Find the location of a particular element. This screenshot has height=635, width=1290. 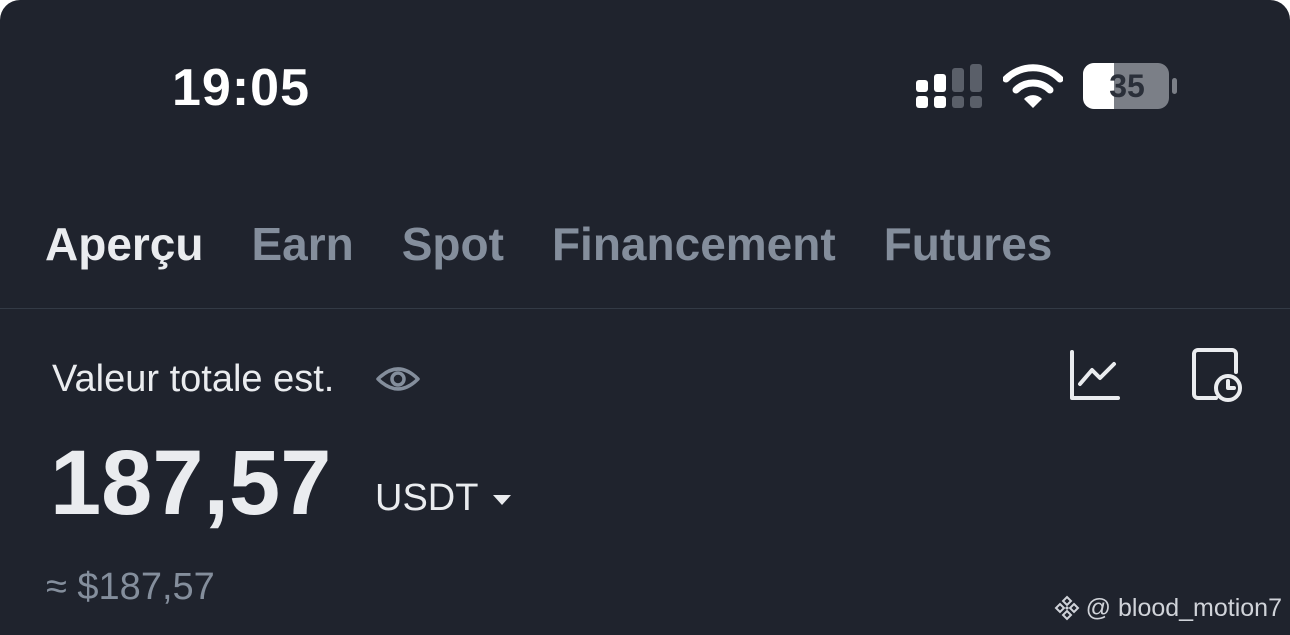

fiat-approx-value: ≈ $187,57 is located at coordinates (130, 587).